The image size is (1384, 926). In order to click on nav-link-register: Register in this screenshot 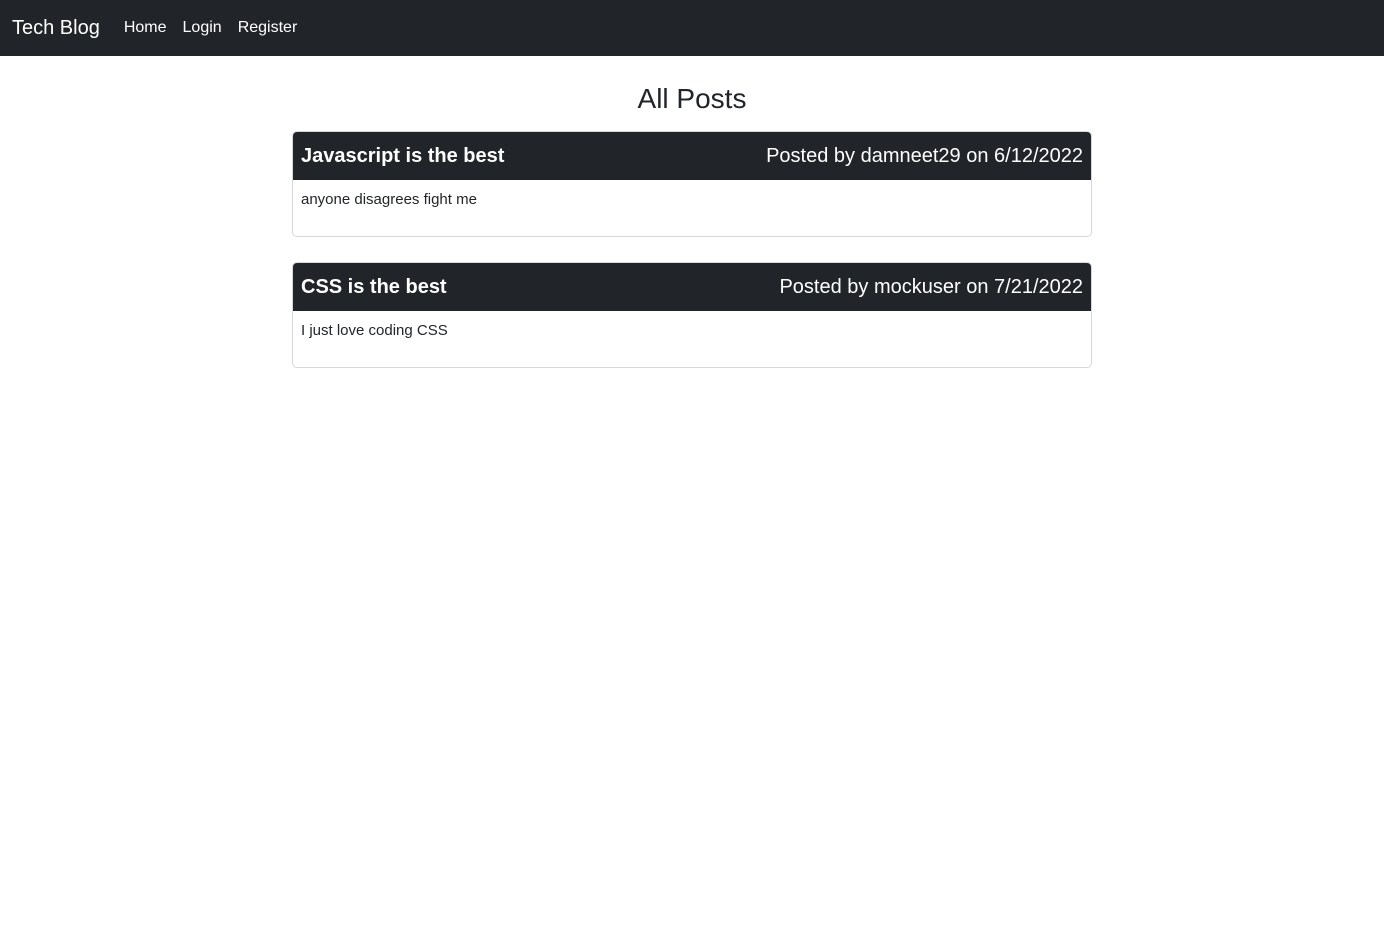, I will do `click(268, 28)`.